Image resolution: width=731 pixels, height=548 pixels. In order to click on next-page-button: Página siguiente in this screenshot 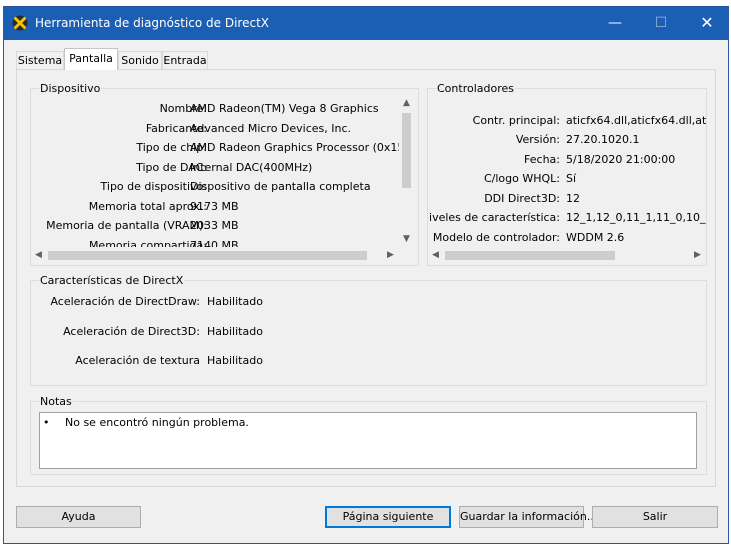, I will do `click(388, 517)`.